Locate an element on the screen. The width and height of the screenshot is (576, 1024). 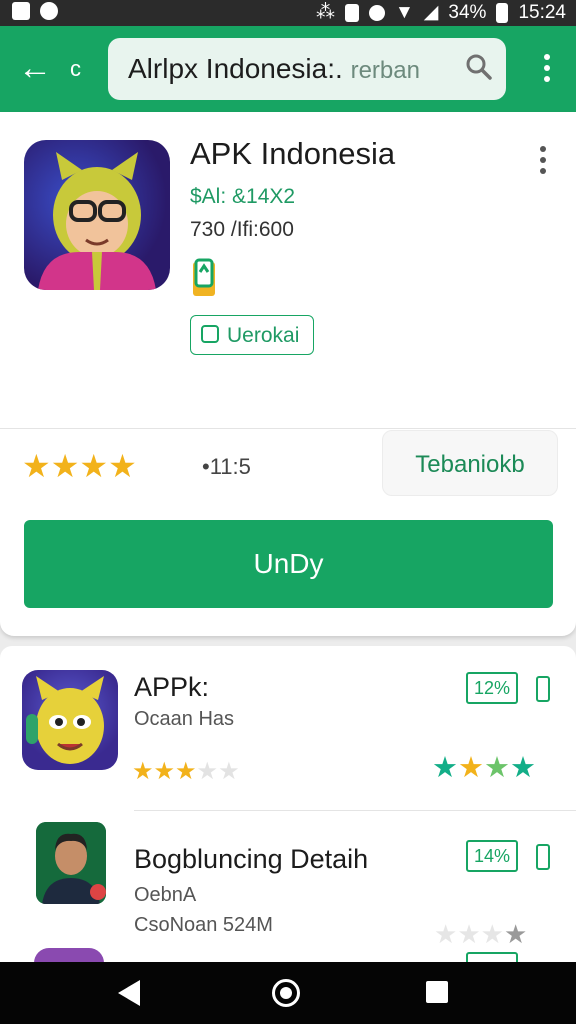
list-item-subtitle: OebnA is located at coordinates (165, 895).